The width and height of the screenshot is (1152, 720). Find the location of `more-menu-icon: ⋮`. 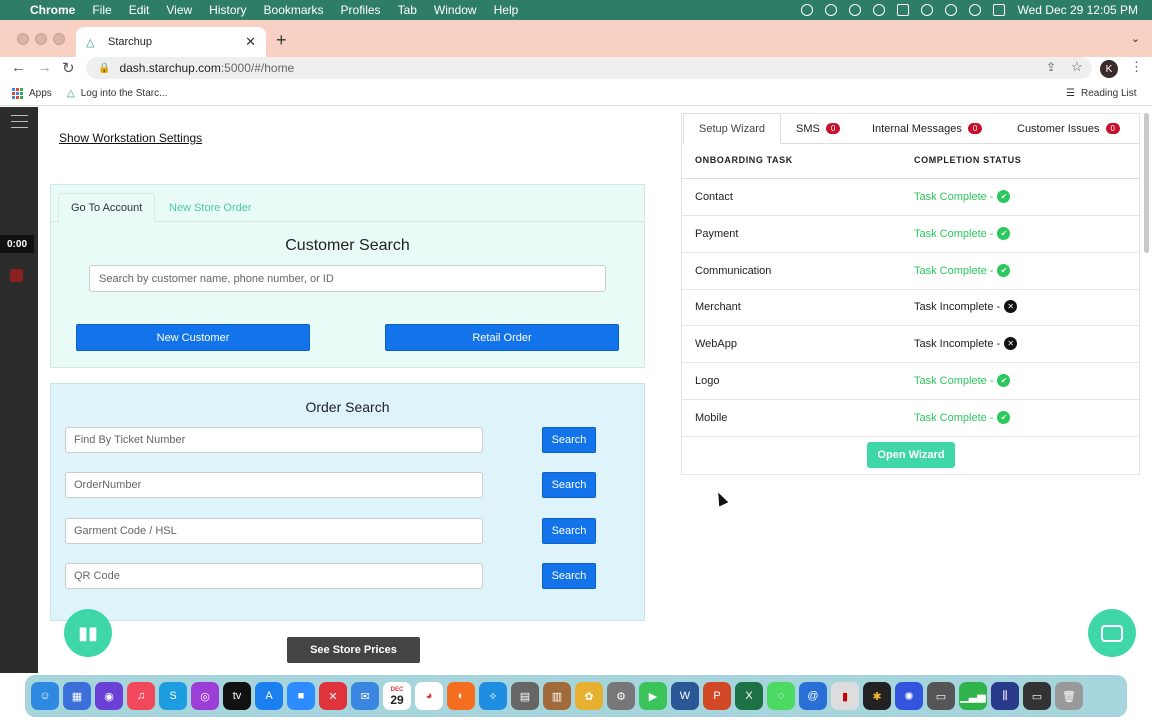

more-menu-icon: ⋮ is located at coordinates (1136, 67).